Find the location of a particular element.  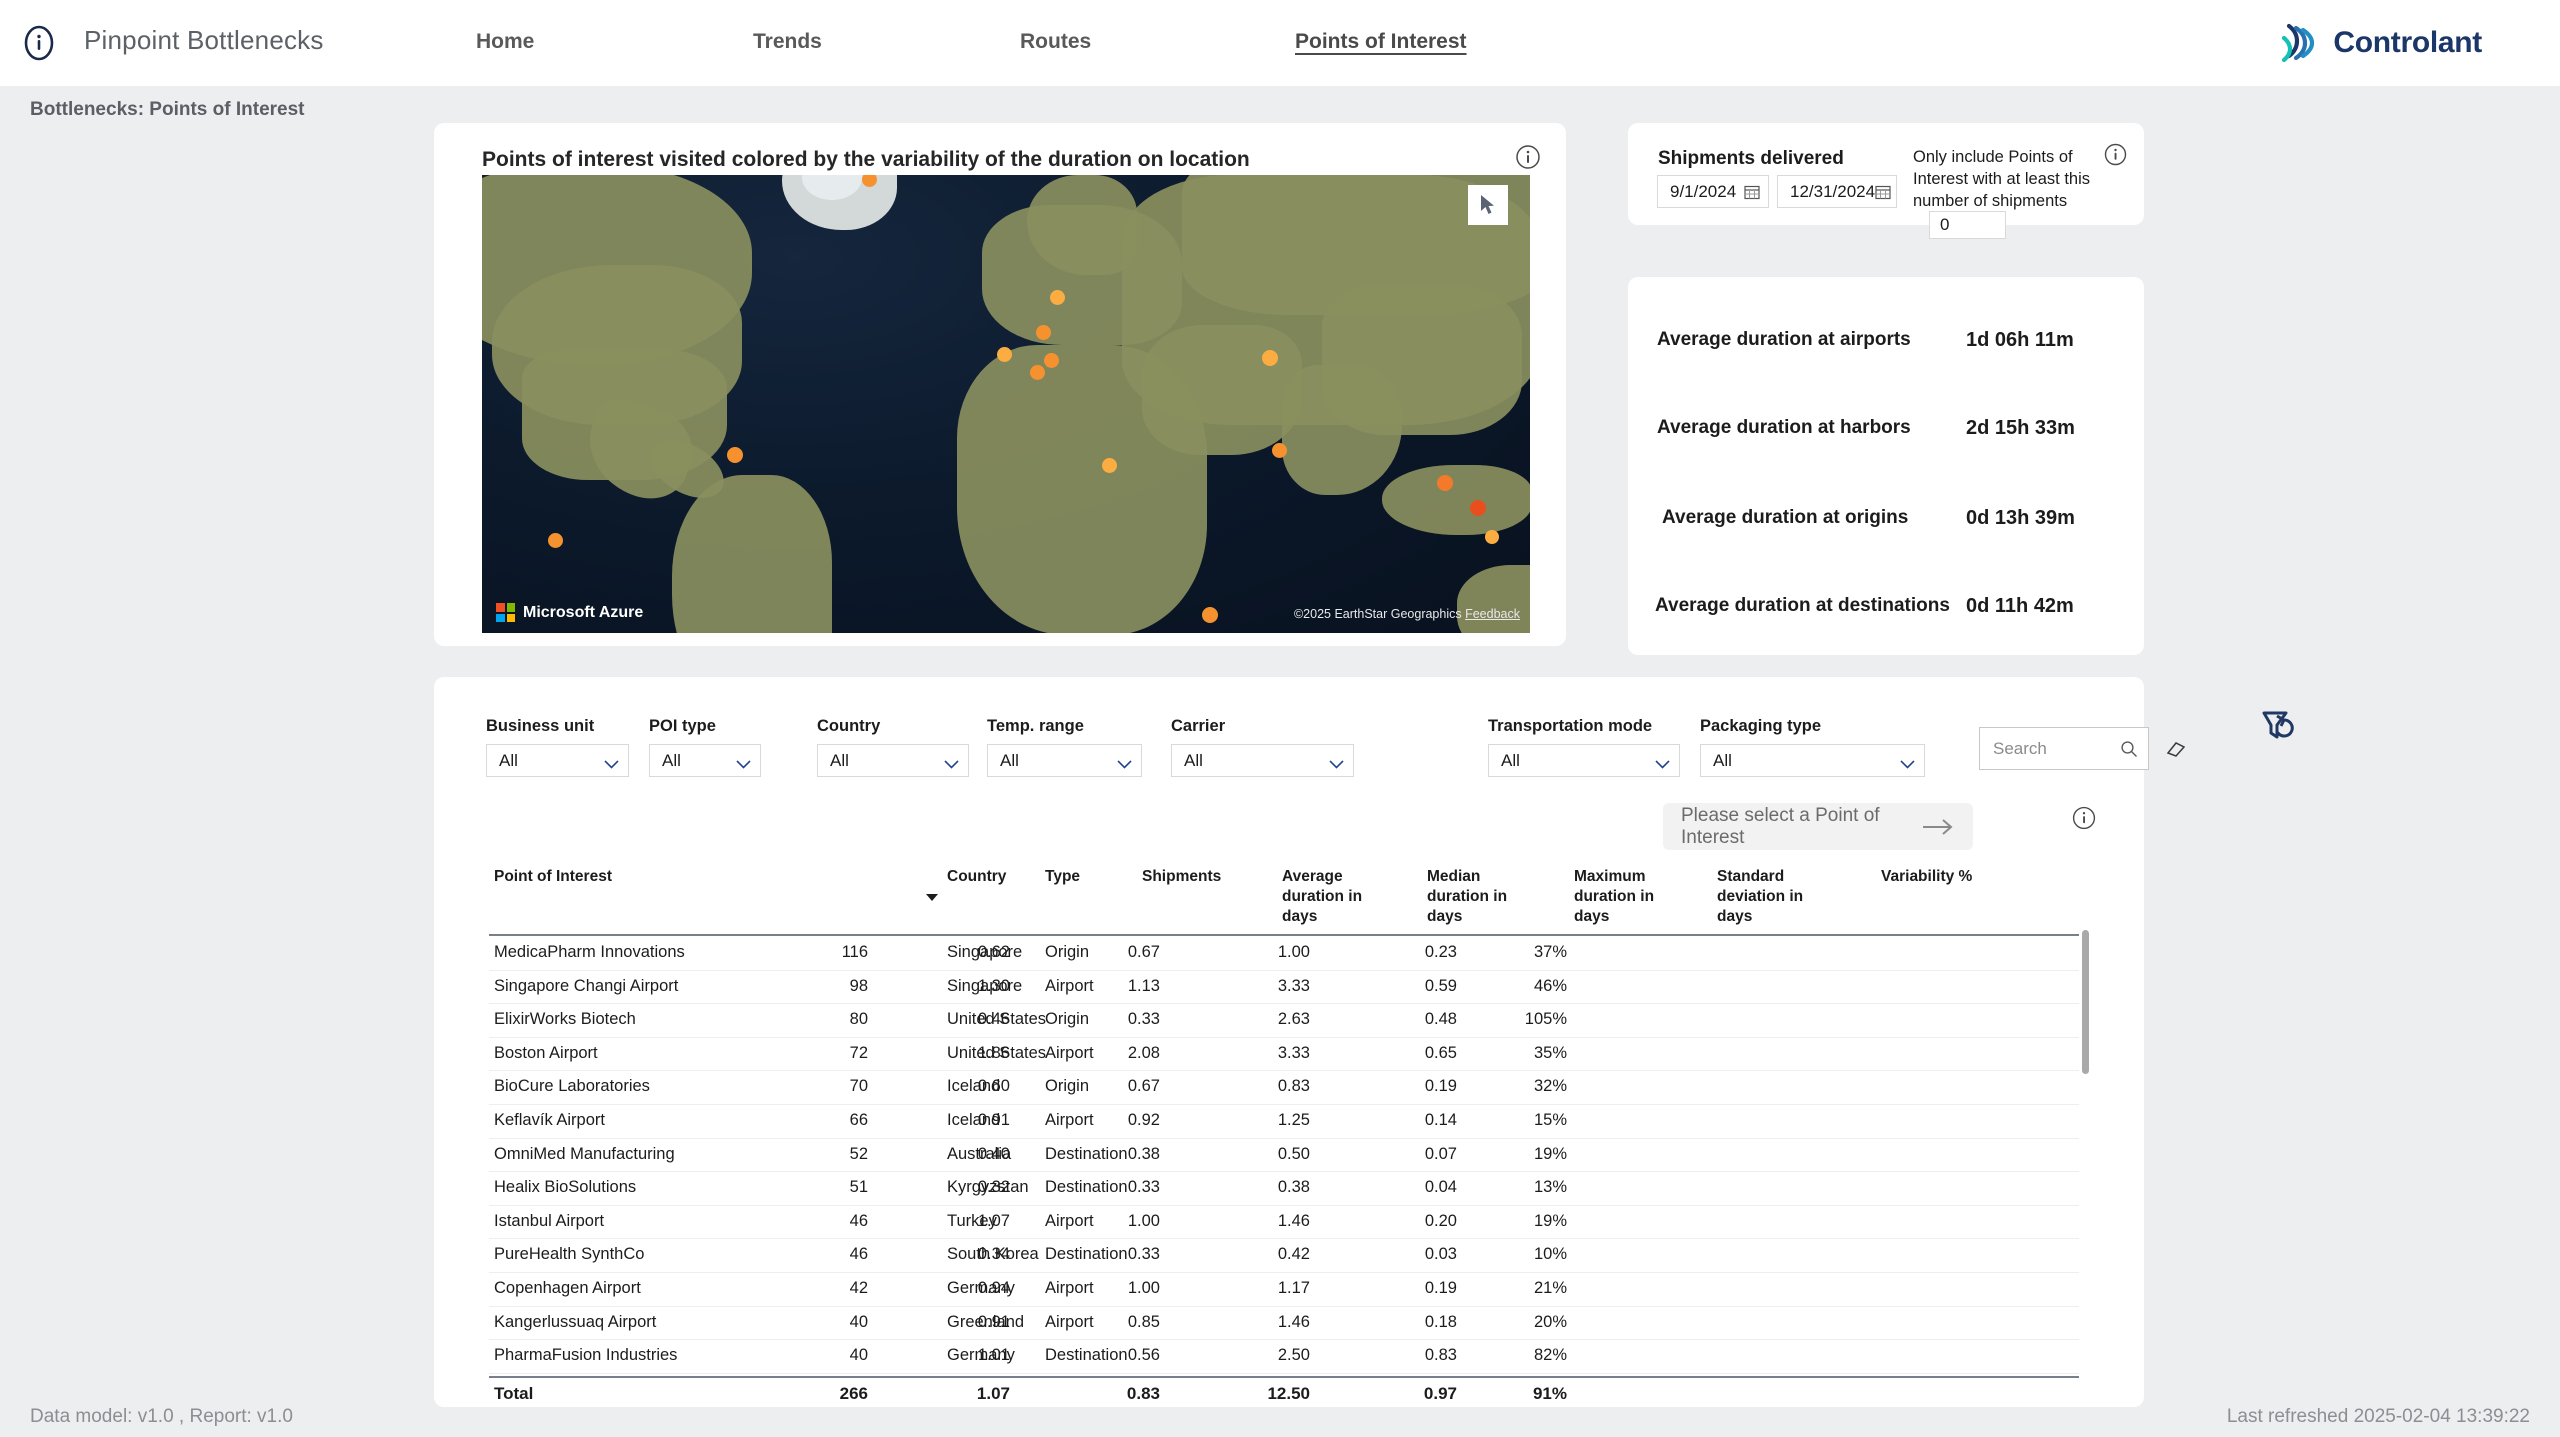

min-shipments-input: 0 is located at coordinates (1967, 225).